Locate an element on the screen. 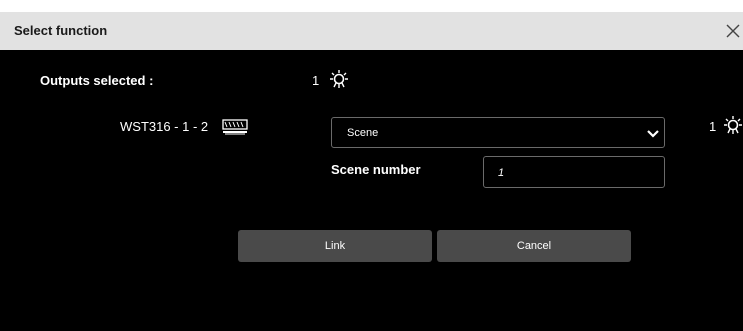  scene-number-label: Scene number is located at coordinates (376, 169).